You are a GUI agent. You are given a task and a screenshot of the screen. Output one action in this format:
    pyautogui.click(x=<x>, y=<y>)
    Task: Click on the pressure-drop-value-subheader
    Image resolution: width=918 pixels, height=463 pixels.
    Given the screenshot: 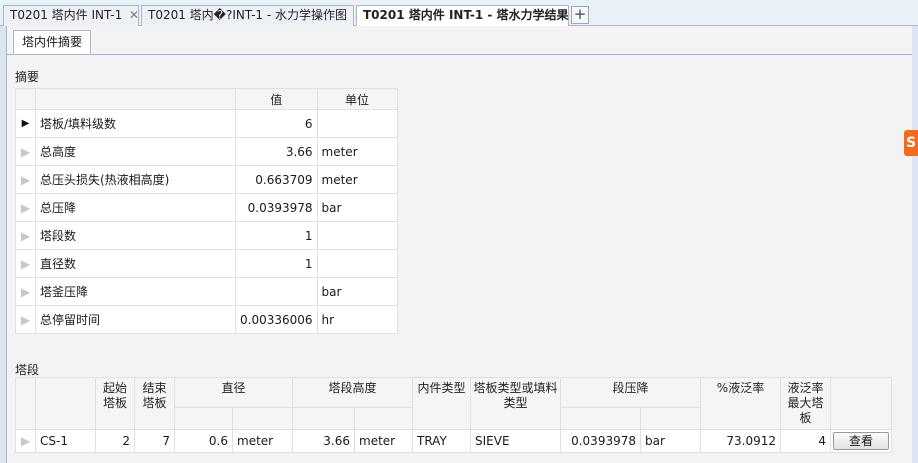 What is the action you would take?
    pyautogui.click(x=600, y=418)
    